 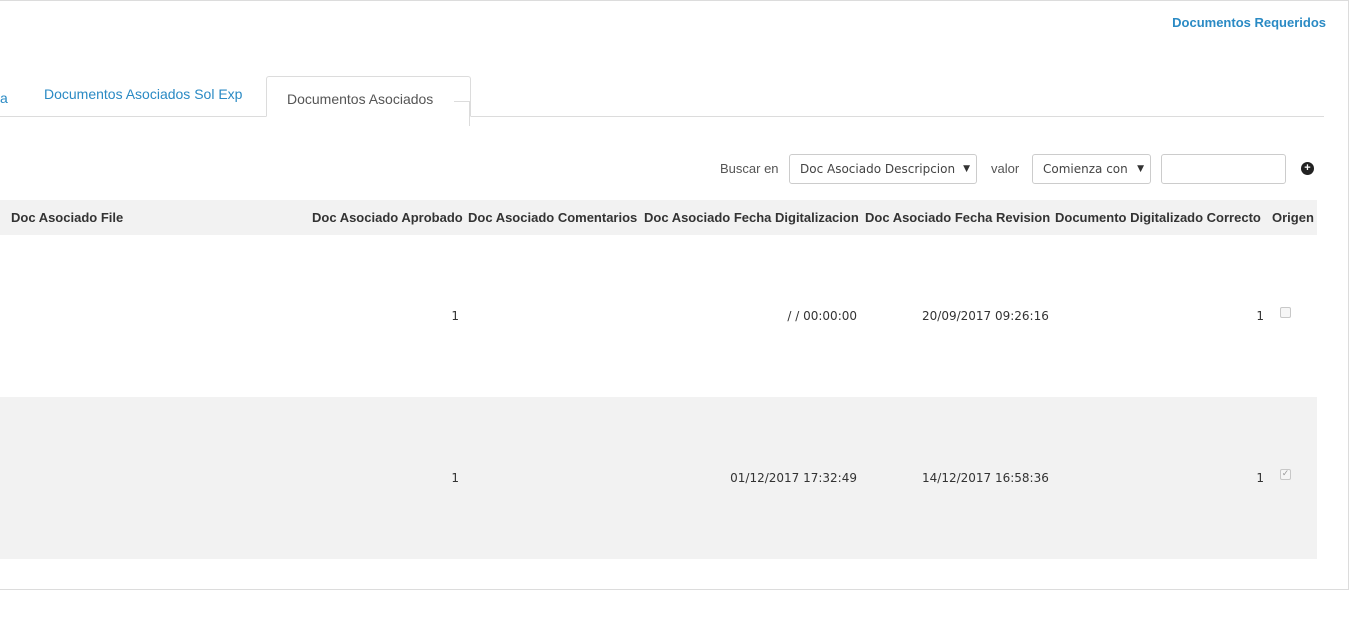 I want to click on search-field-select: Doc Asociado Descripcion ▼, so click(x=883, y=169).